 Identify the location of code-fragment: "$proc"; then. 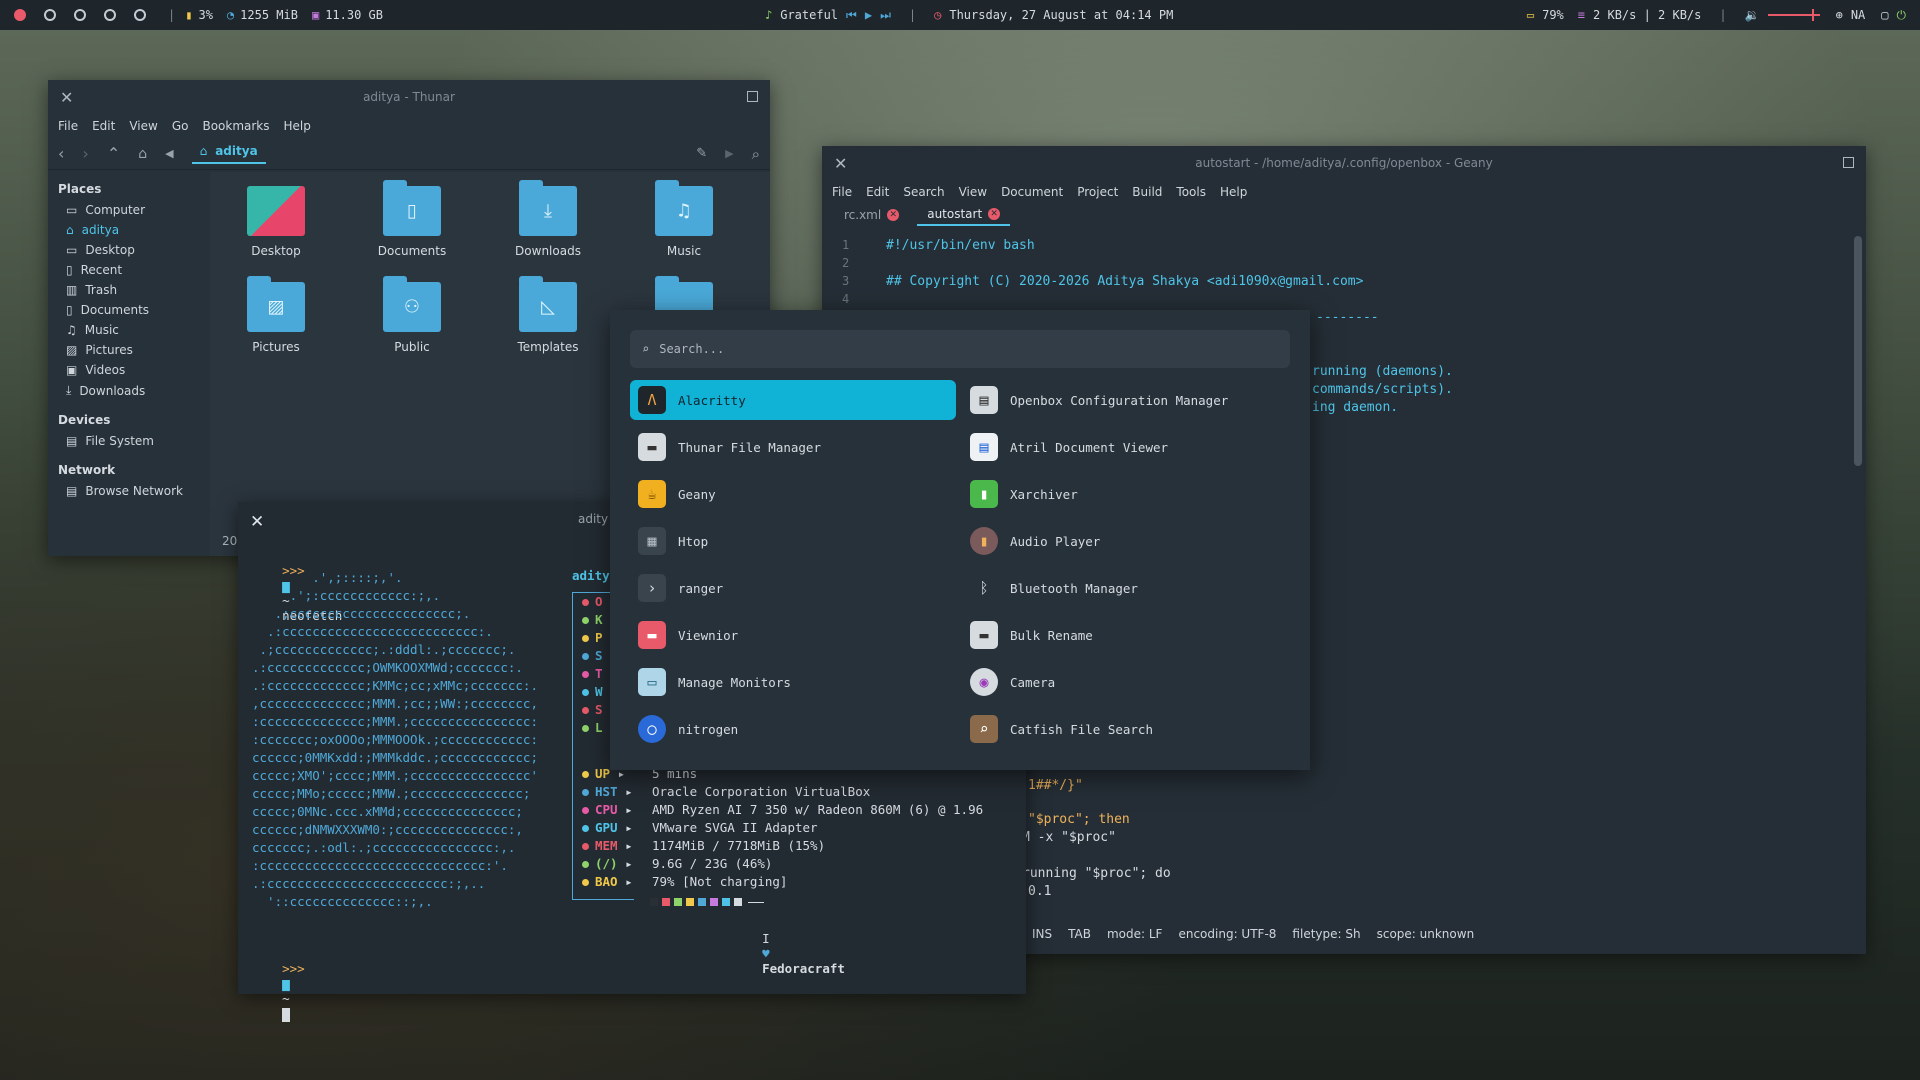
(1079, 819).